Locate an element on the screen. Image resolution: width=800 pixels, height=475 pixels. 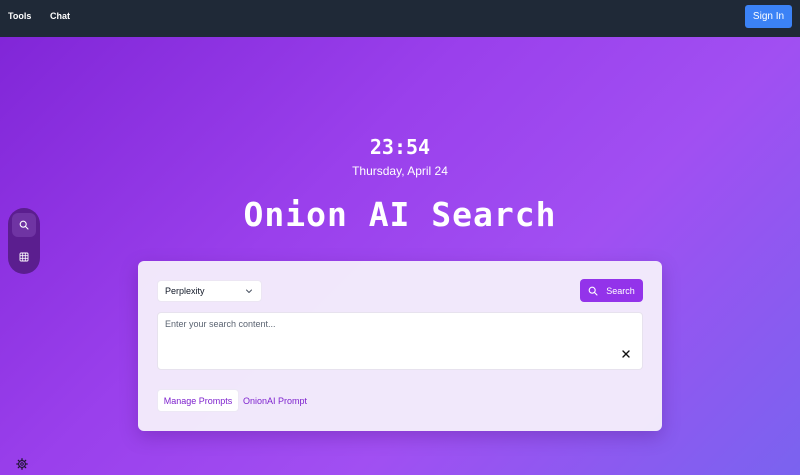
sidebar-search-button is located at coordinates (24, 225).